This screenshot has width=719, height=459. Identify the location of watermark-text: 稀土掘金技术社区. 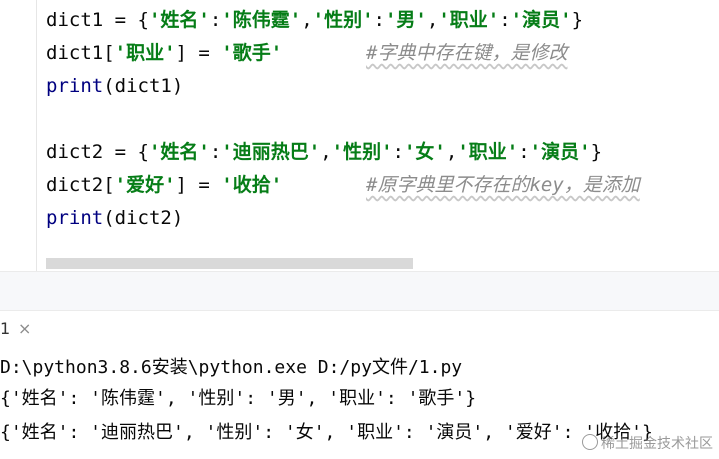
(657, 444).